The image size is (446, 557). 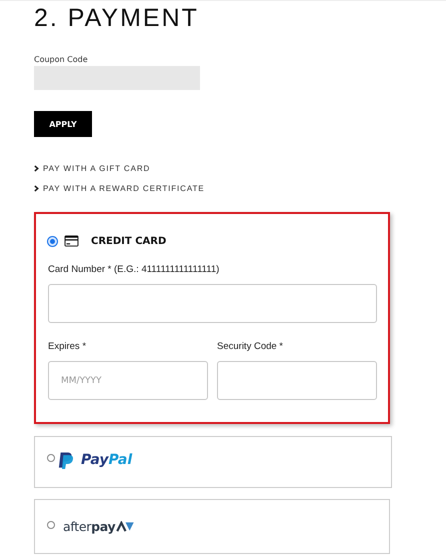 What do you see at coordinates (66, 460) in the screenshot?
I see `paypal-p-icon` at bounding box center [66, 460].